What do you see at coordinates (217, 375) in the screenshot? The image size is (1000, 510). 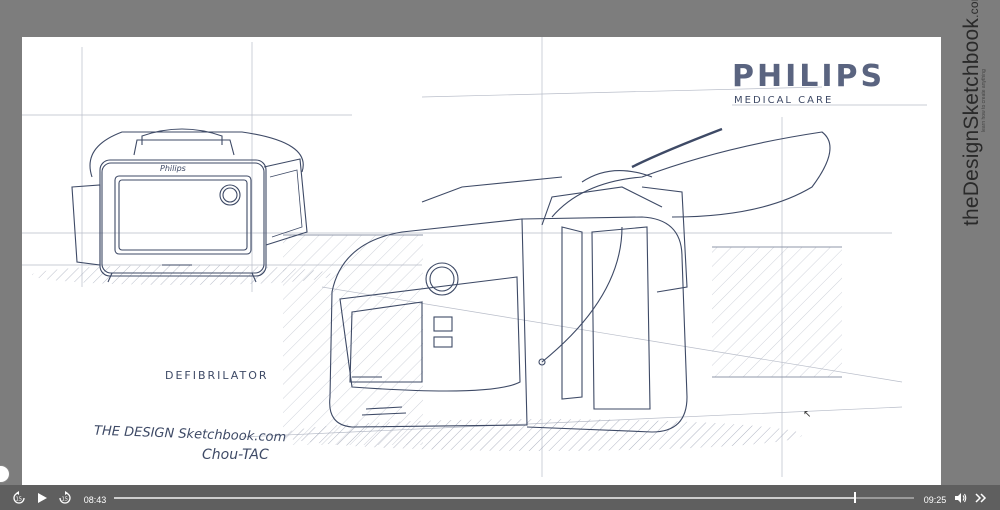 I see `product-label: DEFIBRILATOR` at bounding box center [217, 375].